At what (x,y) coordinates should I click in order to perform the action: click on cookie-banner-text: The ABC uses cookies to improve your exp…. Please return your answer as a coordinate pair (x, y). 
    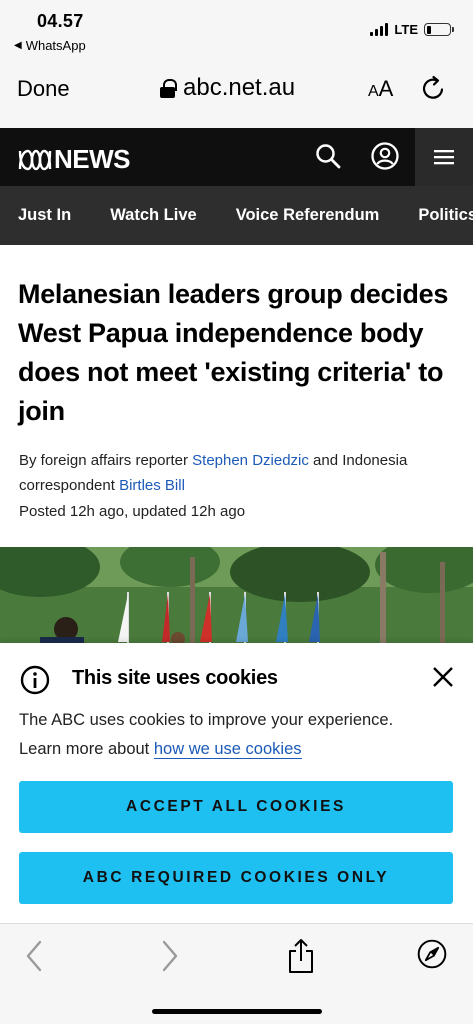
    Looking at the image, I should click on (239, 735).